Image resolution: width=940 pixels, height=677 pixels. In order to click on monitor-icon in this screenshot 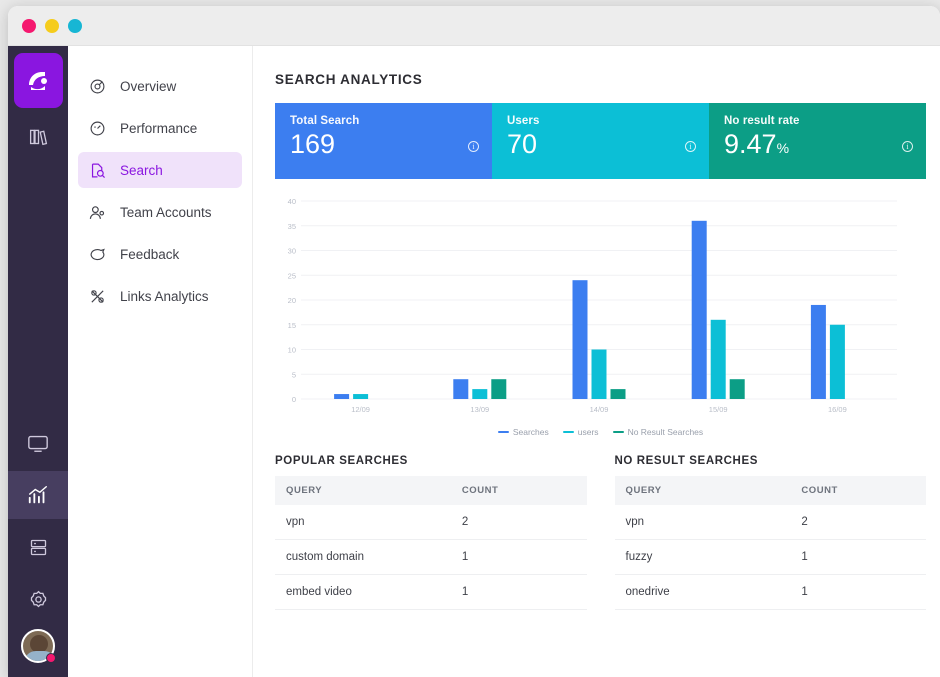, I will do `click(38, 443)`.